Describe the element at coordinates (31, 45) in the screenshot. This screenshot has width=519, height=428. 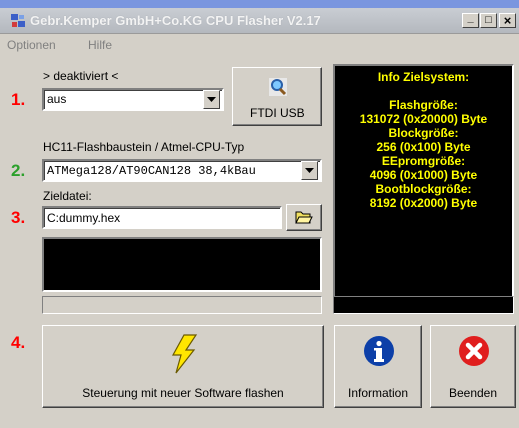
I see `menu-optionen: Optionen` at that location.